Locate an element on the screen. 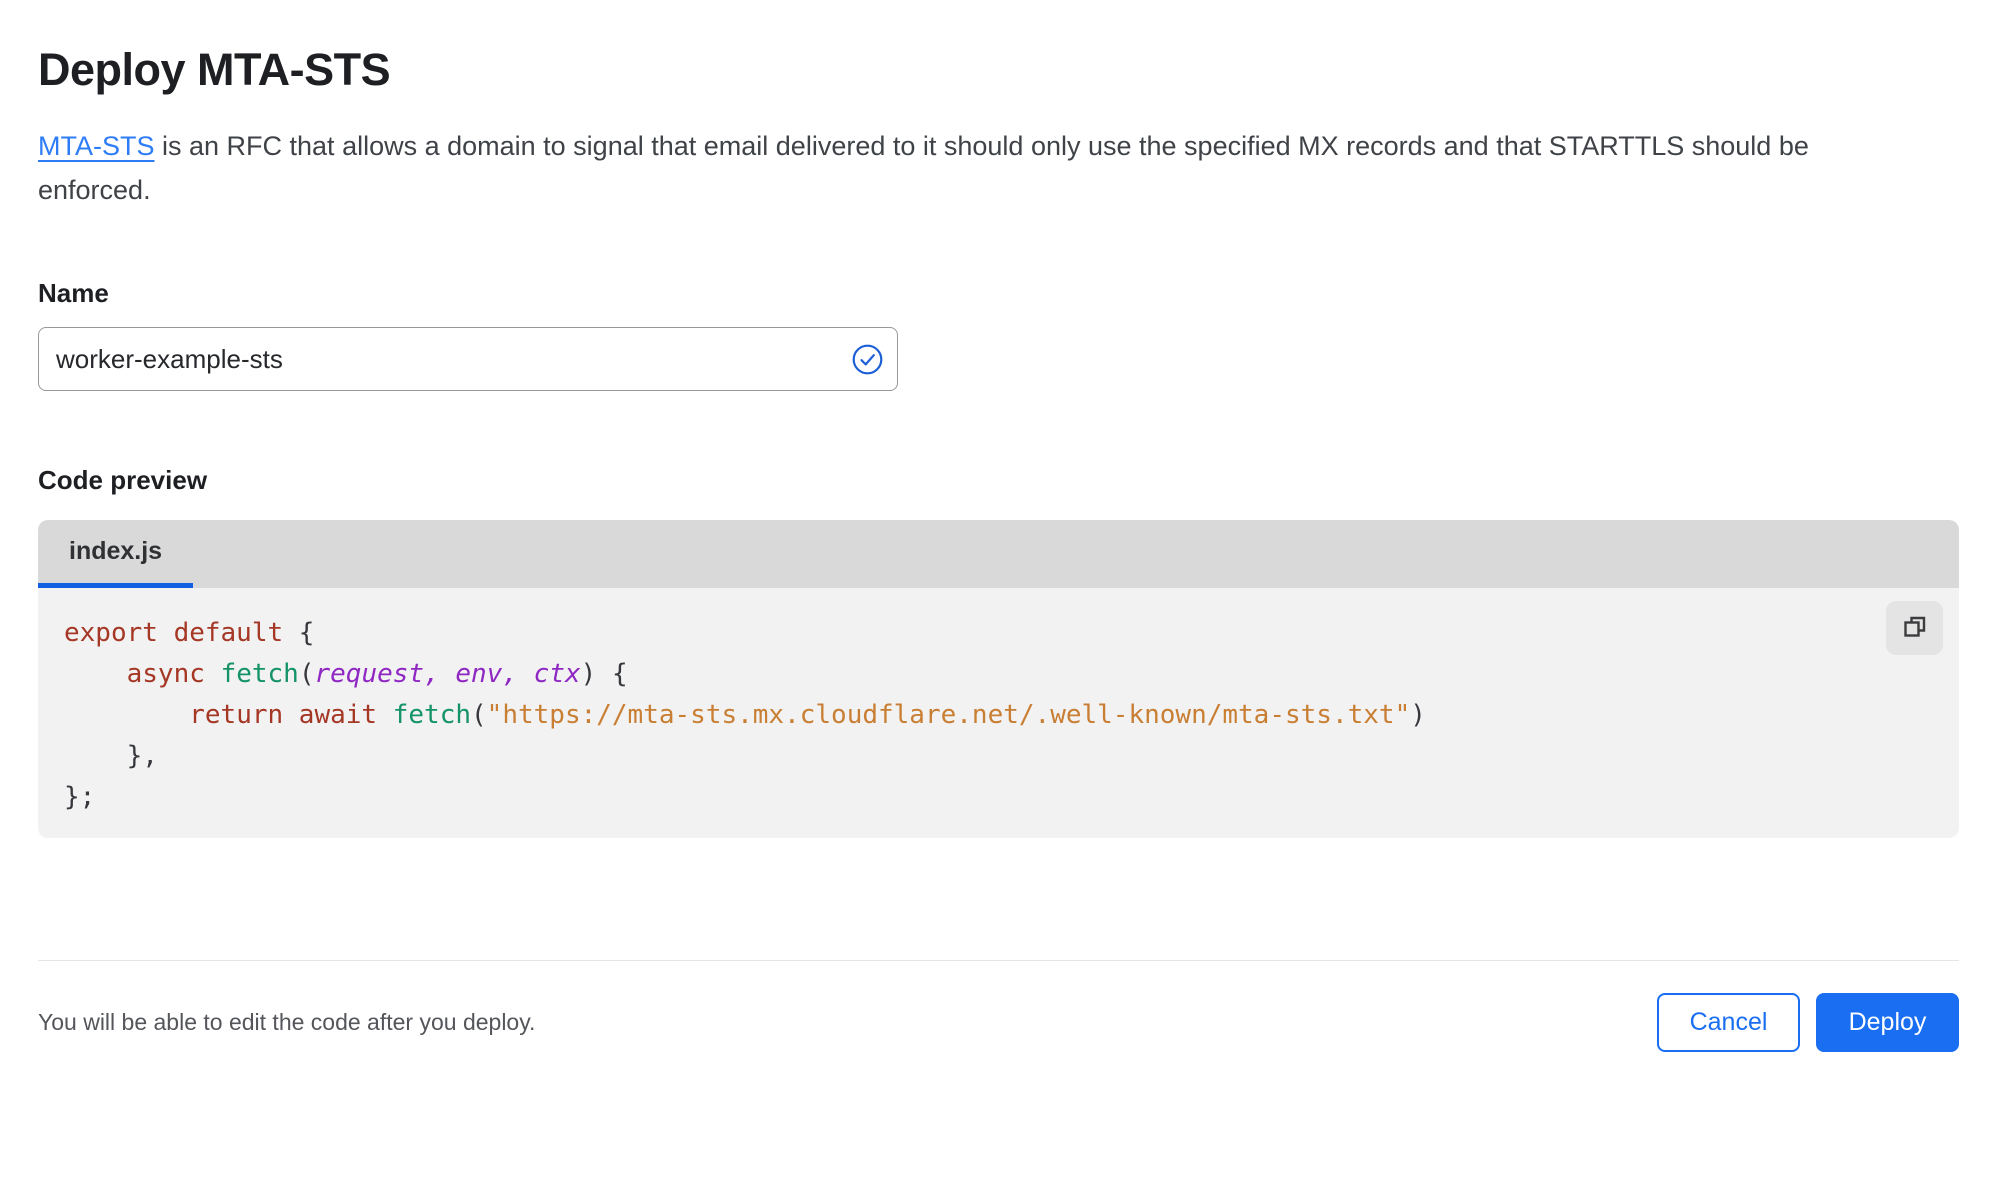 The image size is (1999, 1182). name-field: Name is located at coordinates (998, 334).